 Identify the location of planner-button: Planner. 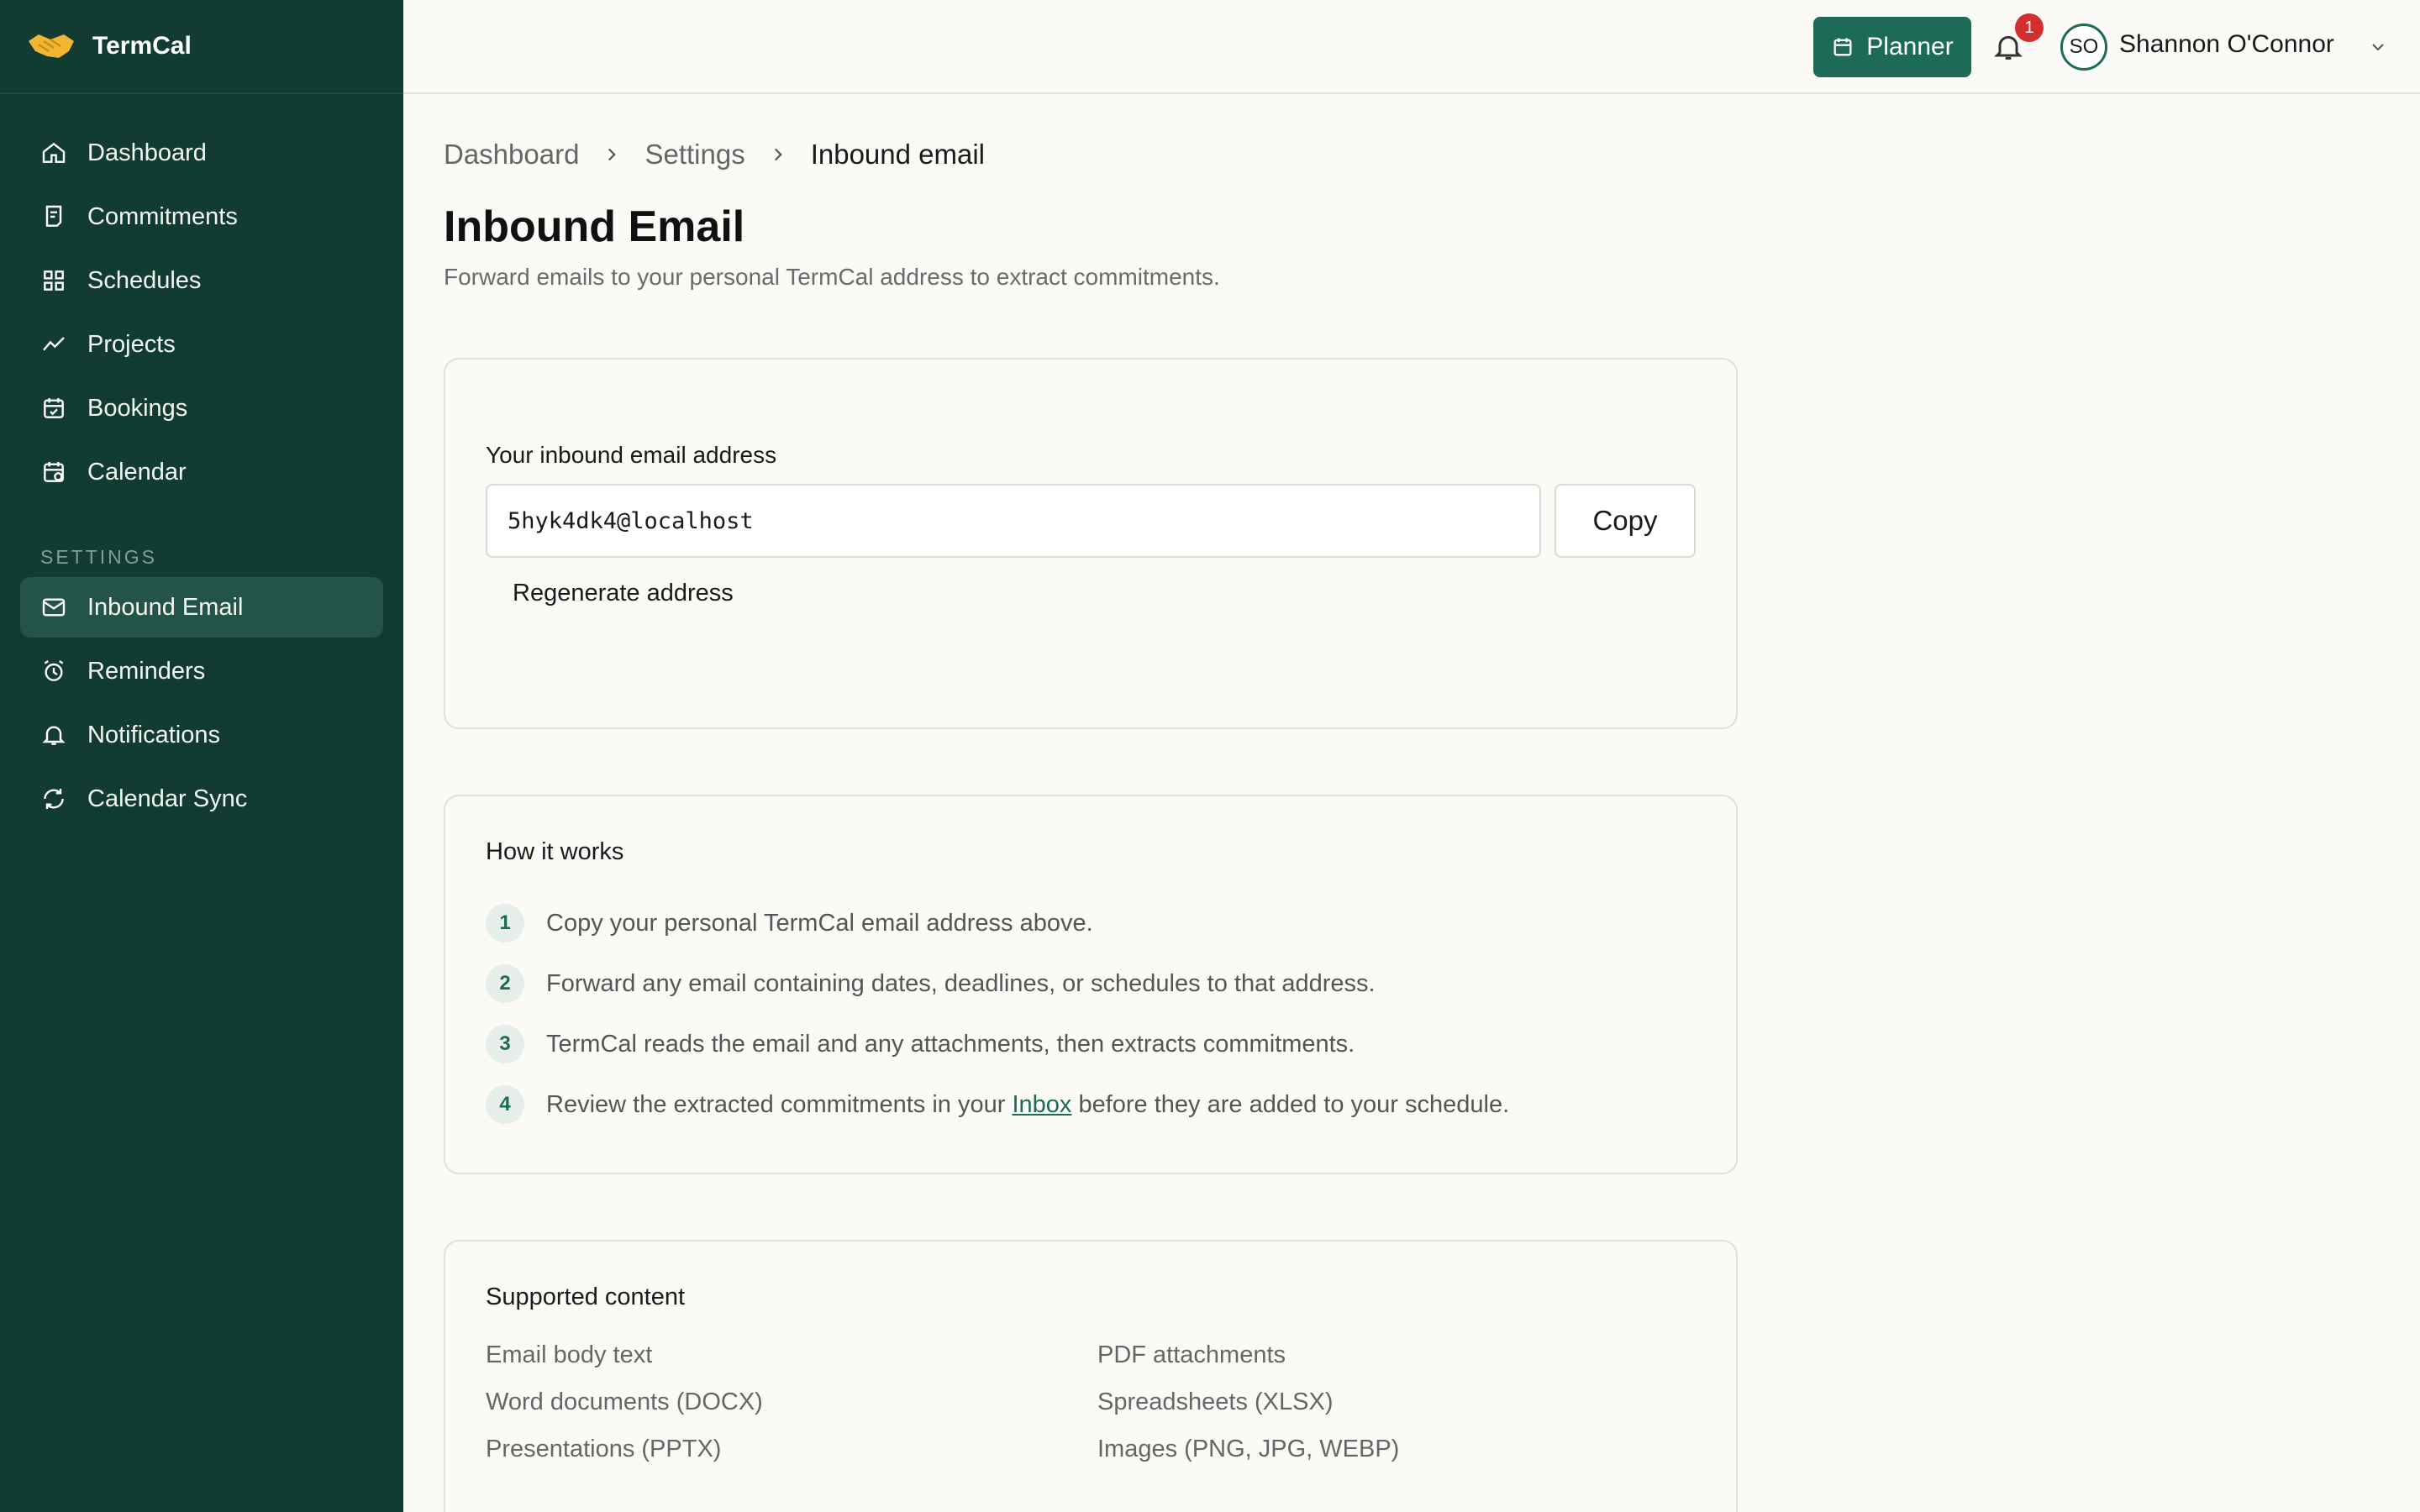
(1892, 47).